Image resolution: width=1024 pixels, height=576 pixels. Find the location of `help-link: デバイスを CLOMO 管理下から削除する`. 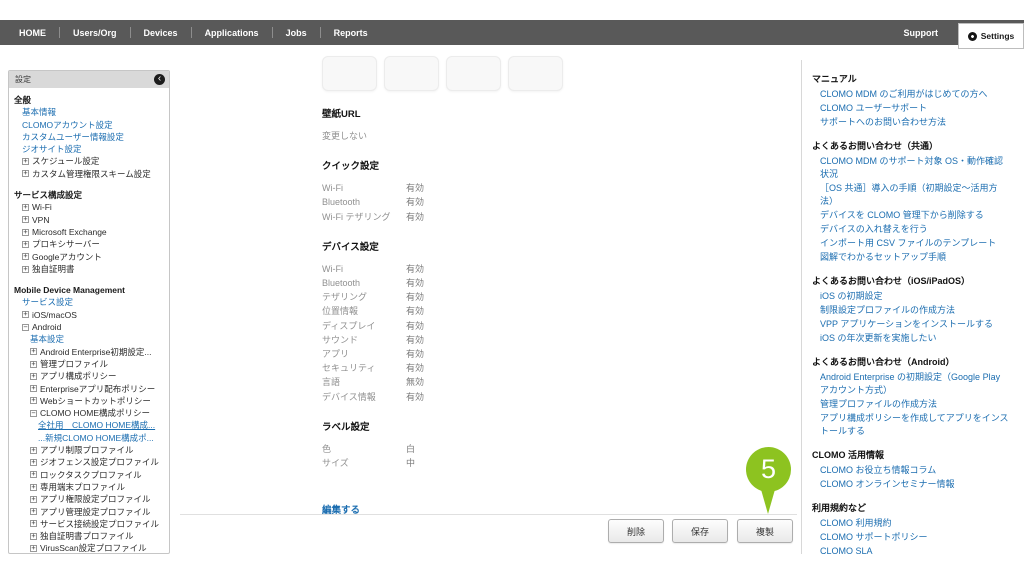

help-link: デバイスを CLOMO 管理下から削除する is located at coordinates (911, 215).